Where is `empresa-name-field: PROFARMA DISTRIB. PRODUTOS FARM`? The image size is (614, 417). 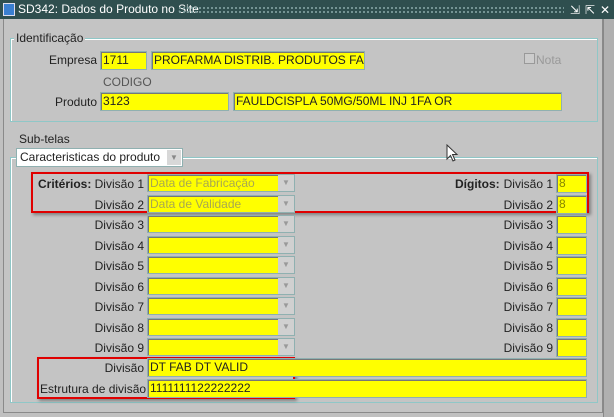
empresa-name-field: PROFARMA DISTRIB. PRODUTOS FARM is located at coordinates (258, 60).